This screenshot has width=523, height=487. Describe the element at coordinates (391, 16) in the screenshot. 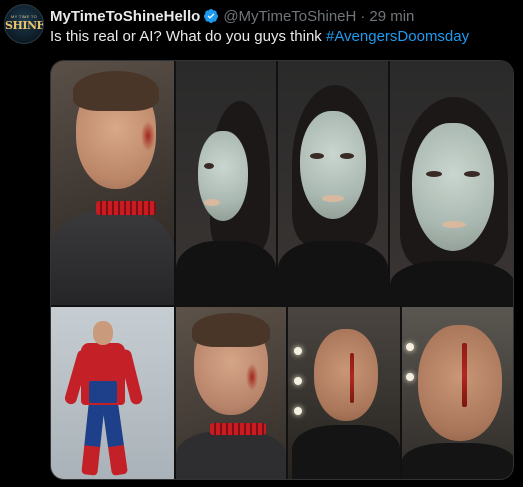

I see `timestamp: 29 min` at that location.